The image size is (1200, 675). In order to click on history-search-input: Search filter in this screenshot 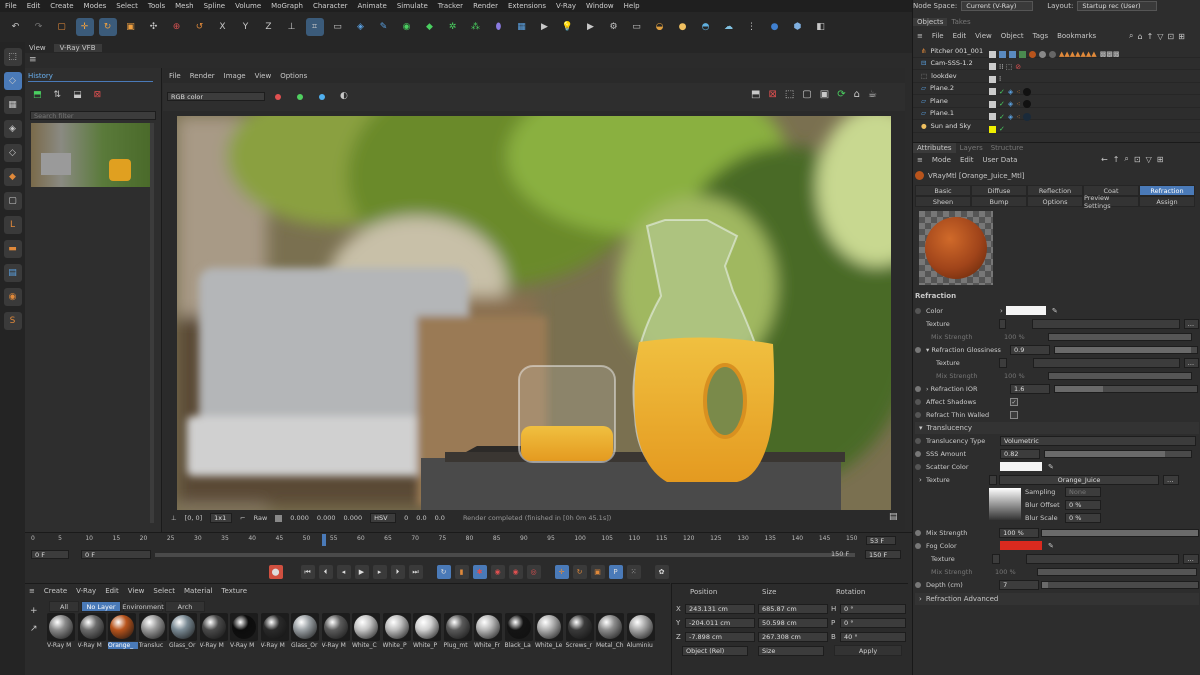, I will do `click(93, 115)`.